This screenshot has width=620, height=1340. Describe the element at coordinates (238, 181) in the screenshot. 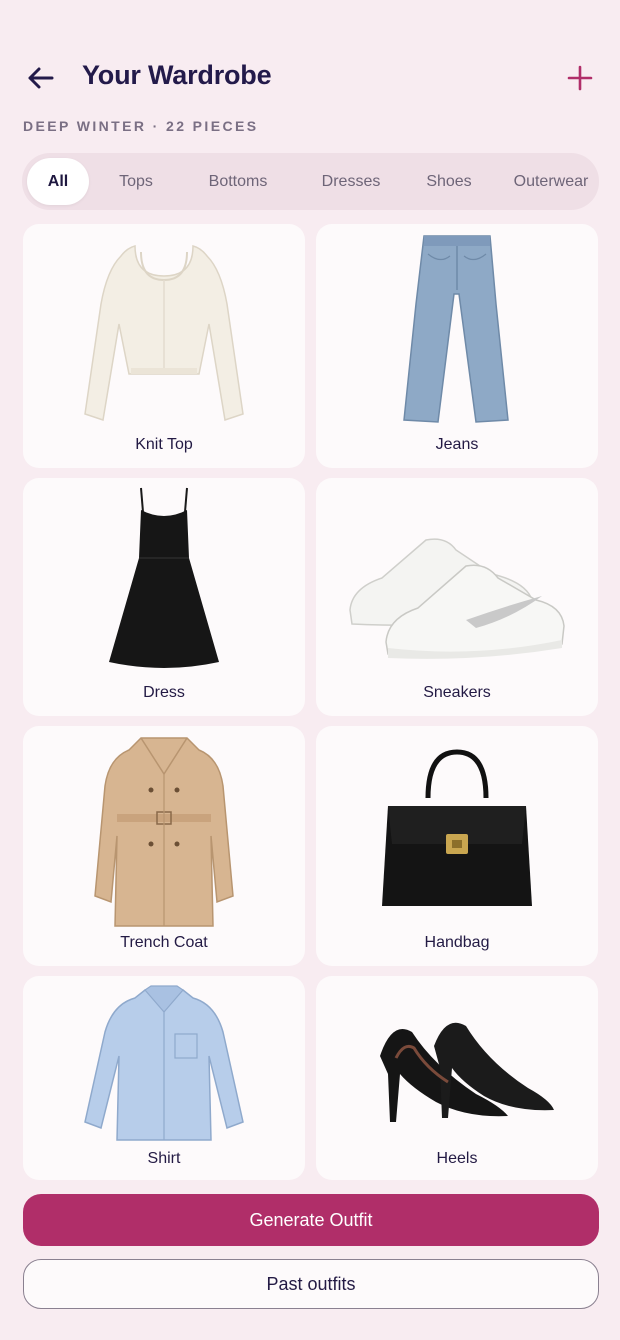

I see `tab-bottoms: Bottoms` at that location.